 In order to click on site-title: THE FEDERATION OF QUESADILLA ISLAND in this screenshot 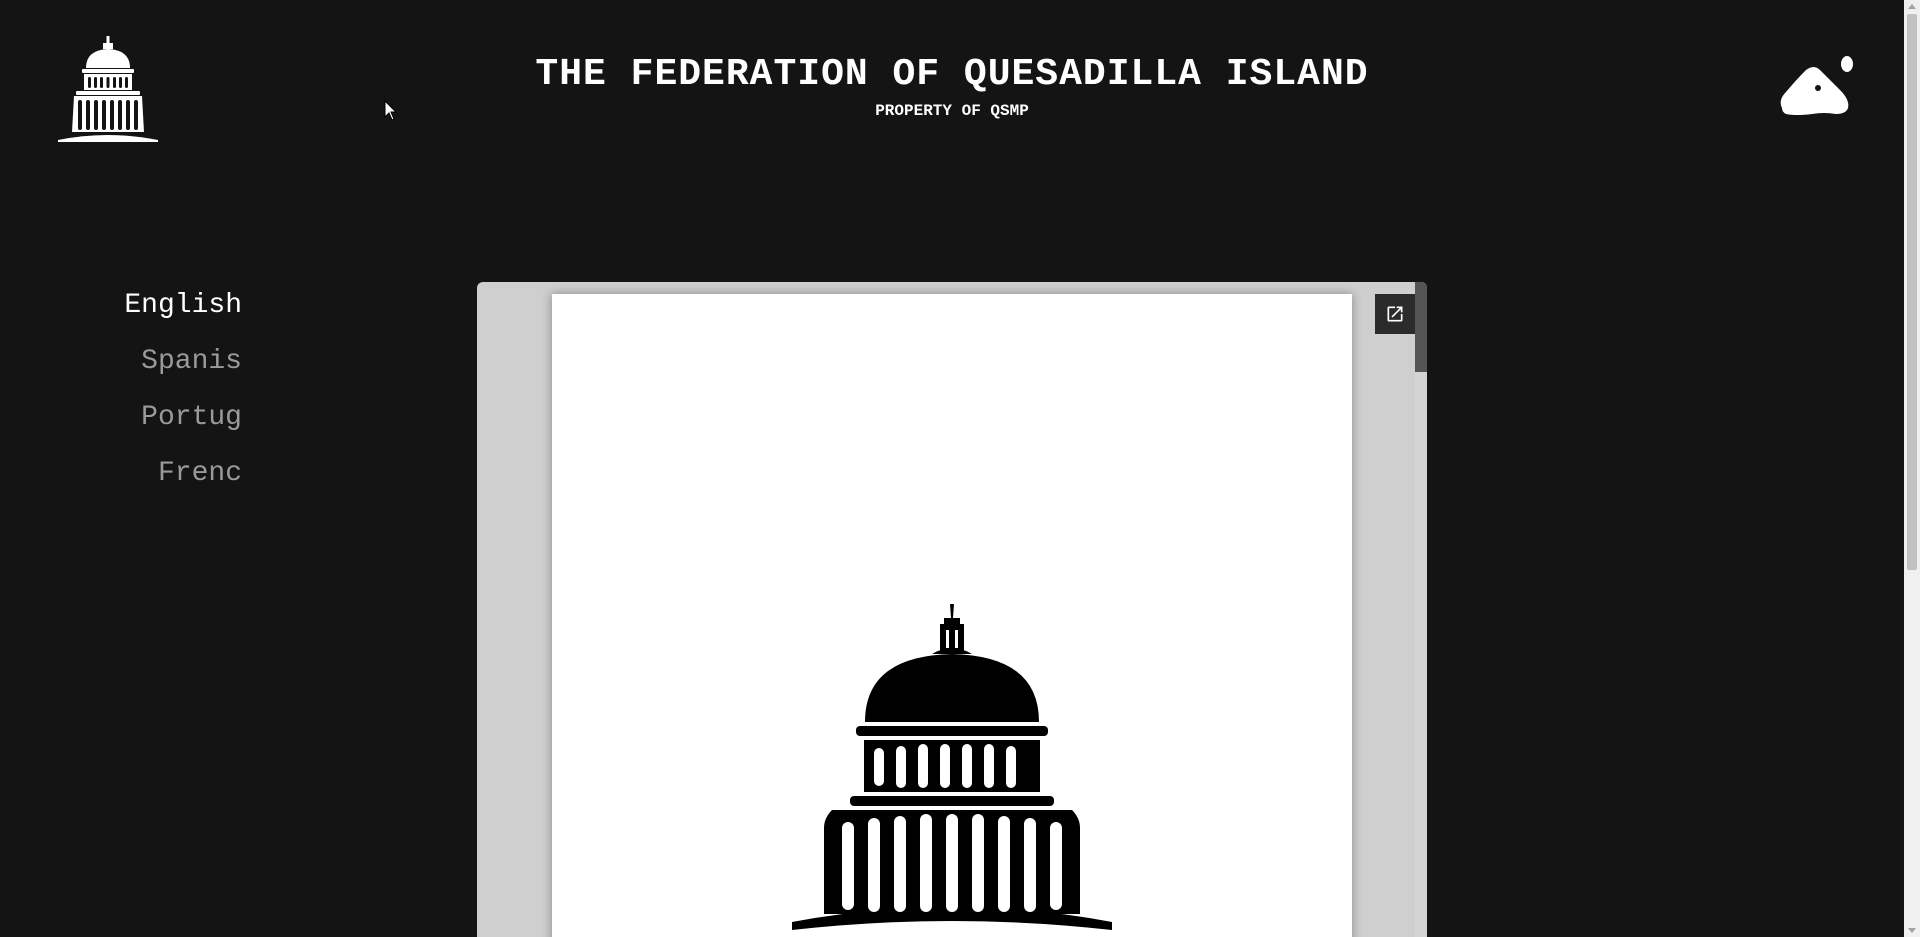, I will do `click(952, 74)`.